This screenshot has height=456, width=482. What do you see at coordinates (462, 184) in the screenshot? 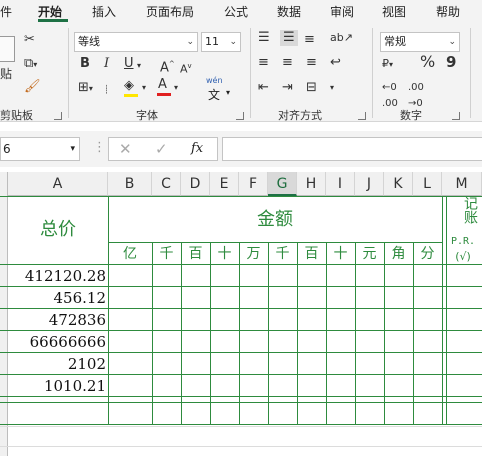
I see `column-header-m: M` at bounding box center [462, 184].